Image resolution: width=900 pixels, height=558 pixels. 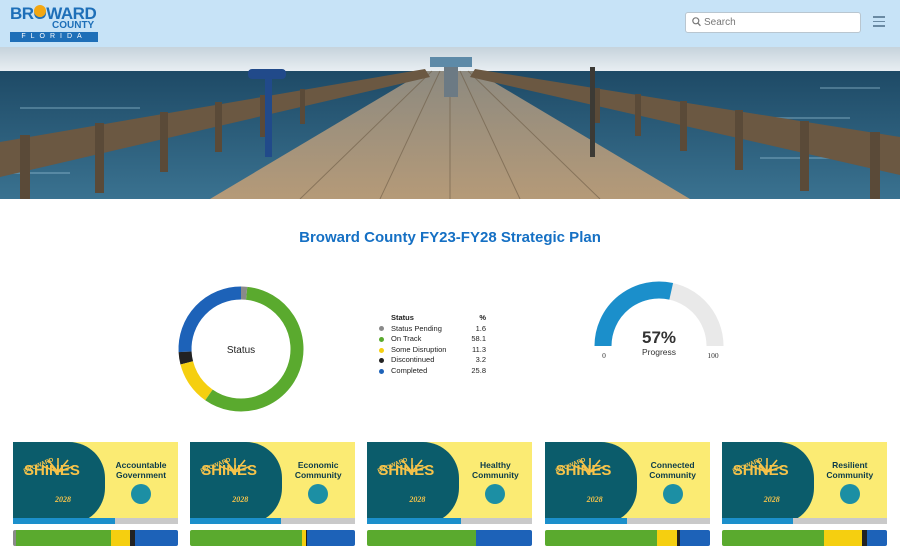 What do you see at coordinates (416, 328) in the screenshot?
I see `legend-label: Status Pending` at bounding box center [416, 328].